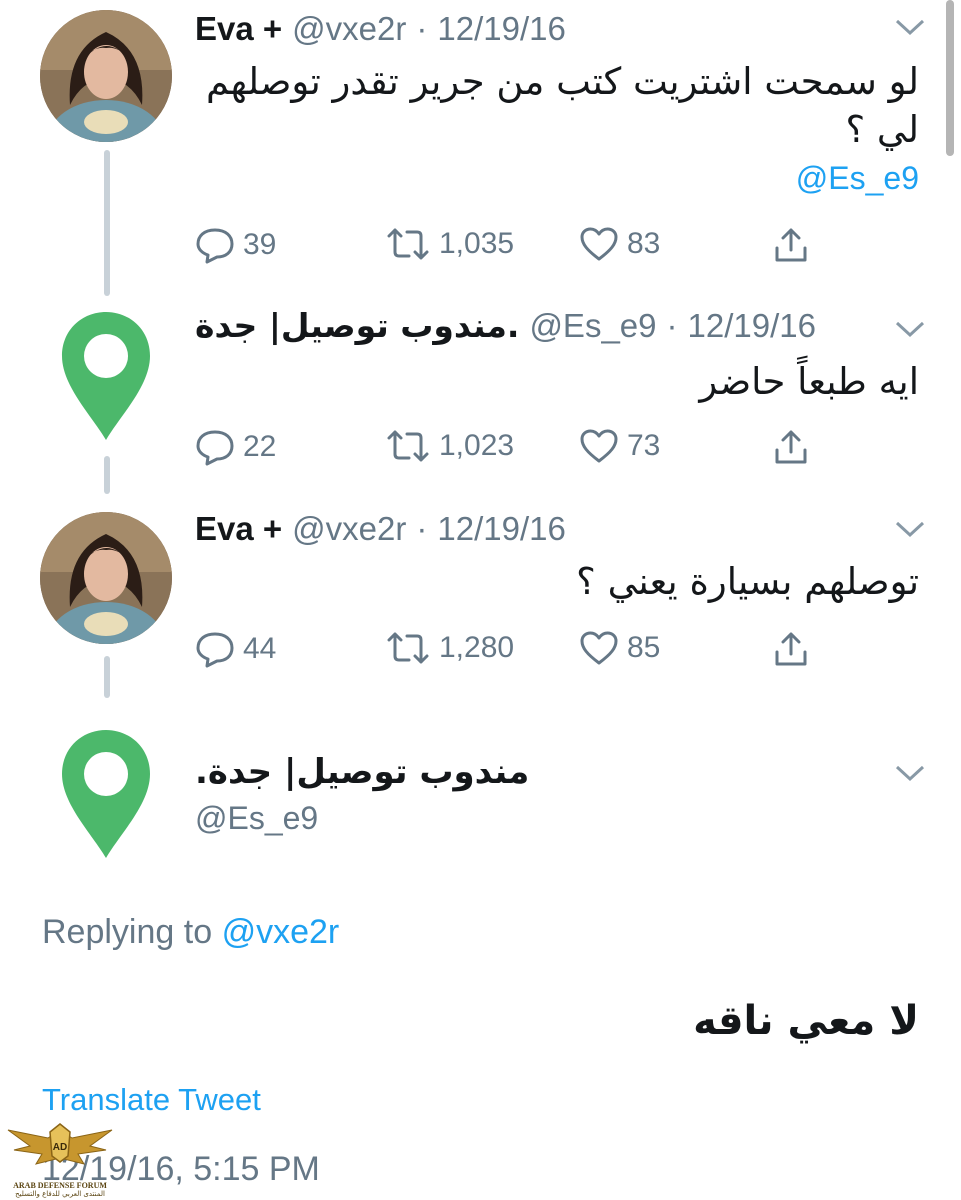 The width and height of the screenshot is (961, 1200). What do you see at coordinates (235, 447) in the screenshot?
I see `reply-button: 22` at bounding box center [235, 447].